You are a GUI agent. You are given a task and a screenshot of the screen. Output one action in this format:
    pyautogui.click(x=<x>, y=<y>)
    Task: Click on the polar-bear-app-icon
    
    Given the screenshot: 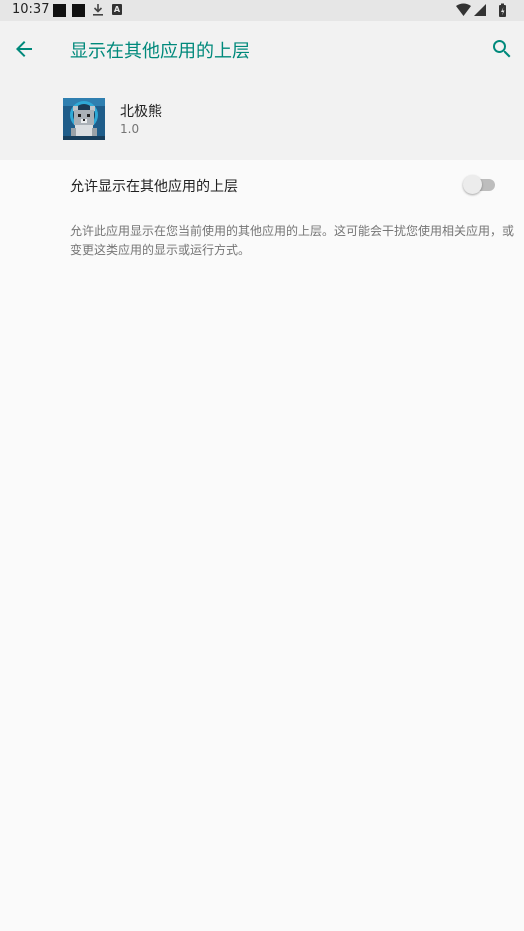 What is the action you would take?
    pyautogui.click(x=84, y=119)
    